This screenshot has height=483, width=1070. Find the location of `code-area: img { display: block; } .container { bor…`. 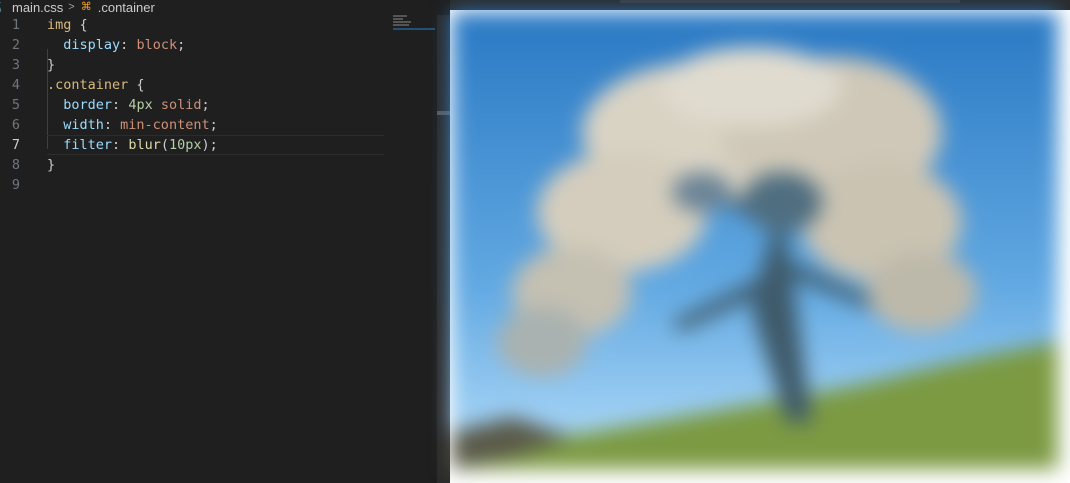

code-area: img { display: block; } .container { bor… is located at coordinates (215, 105).